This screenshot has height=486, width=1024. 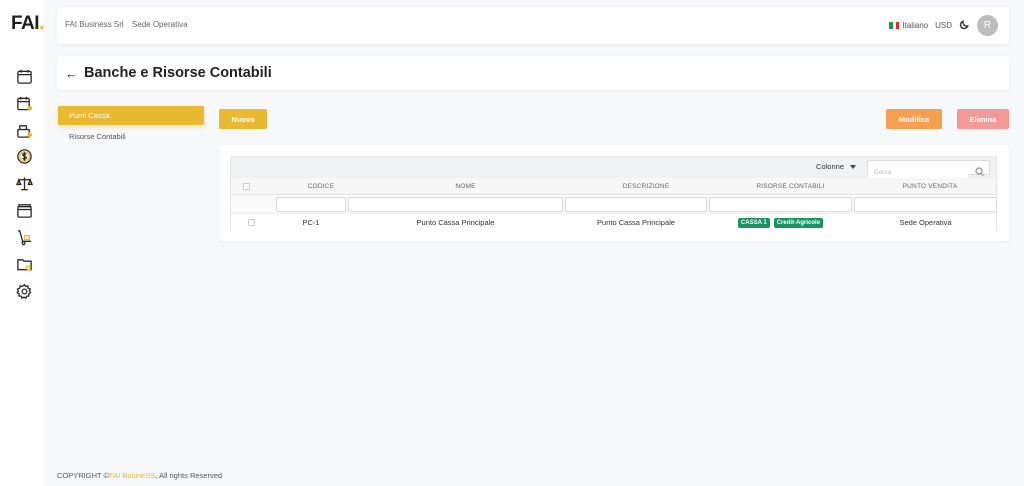 What do you see at coordinates (24, 76) in the screenshot?
I see `calendar-icon` at bounding box center [24, 76].